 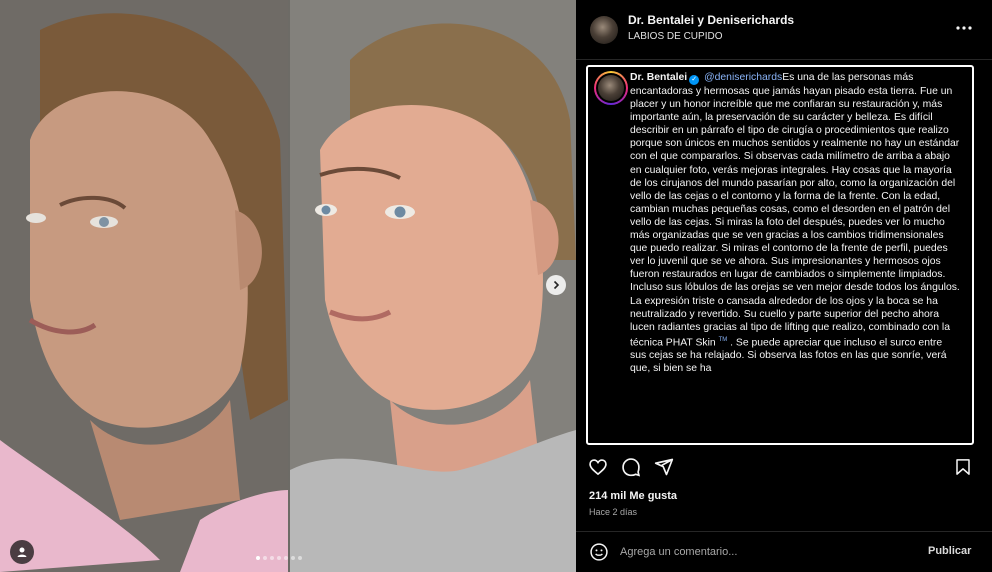 I want to click on emoji-button, so click(x=599, y=552).